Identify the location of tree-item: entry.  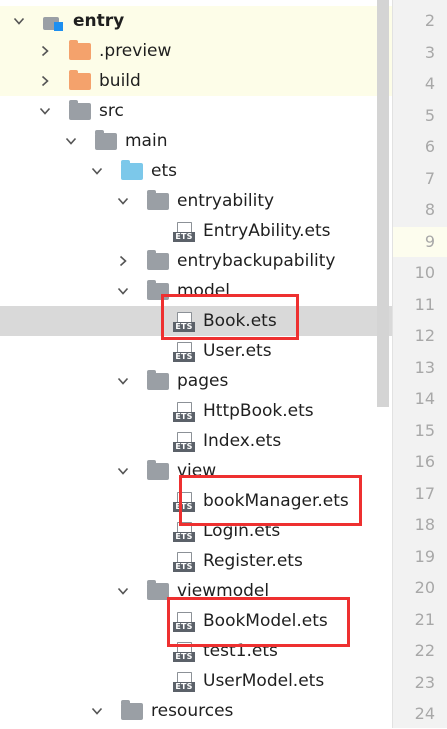
(196, 21).